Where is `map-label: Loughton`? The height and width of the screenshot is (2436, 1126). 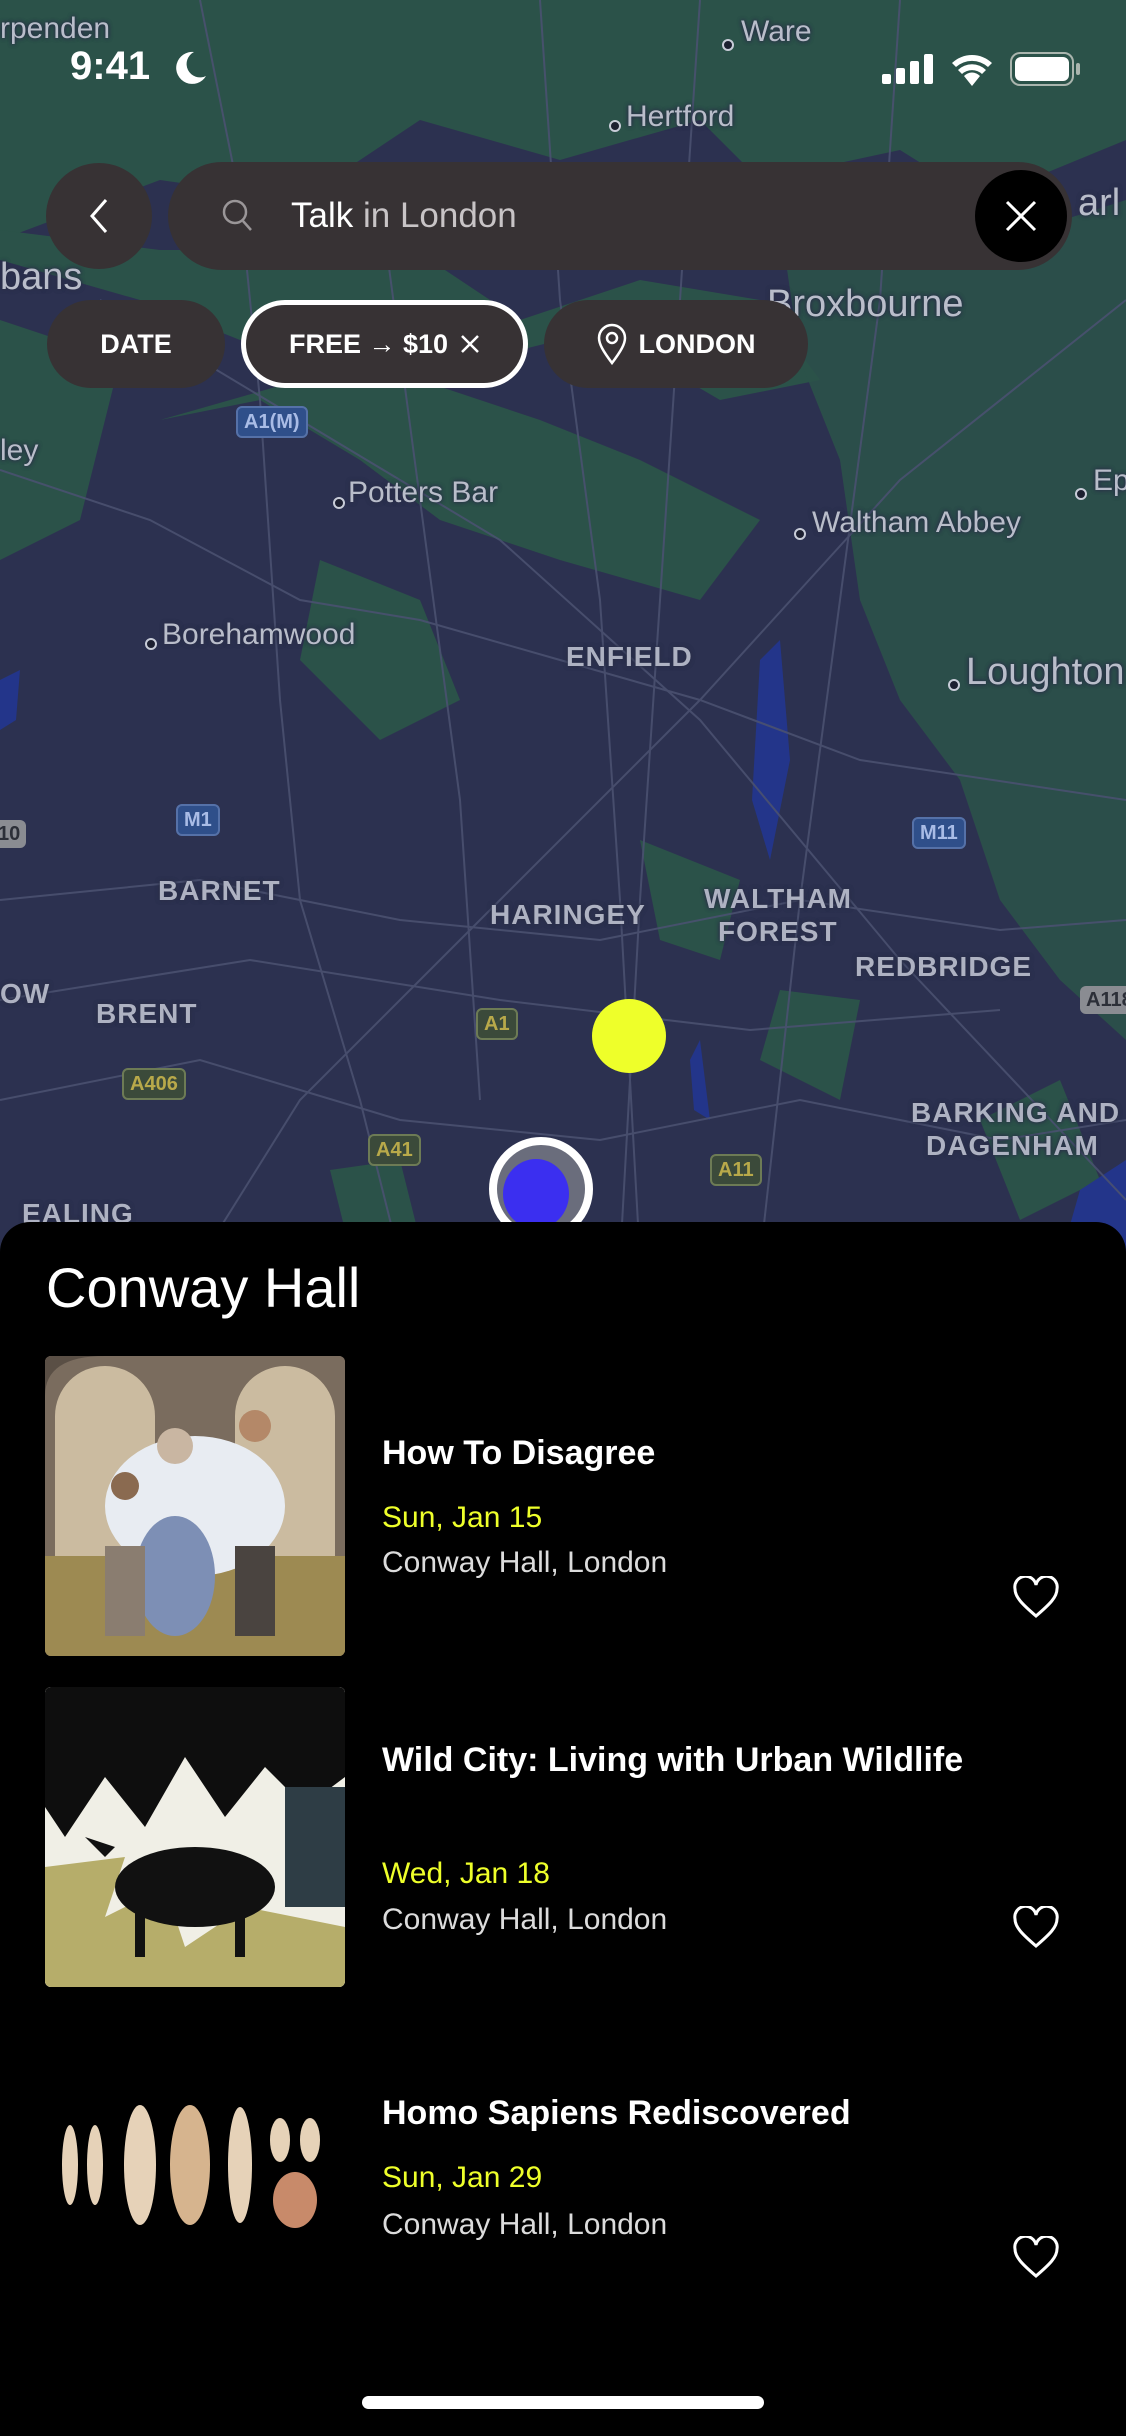
map-label: Loughton is located at coordinates (1045, 672).